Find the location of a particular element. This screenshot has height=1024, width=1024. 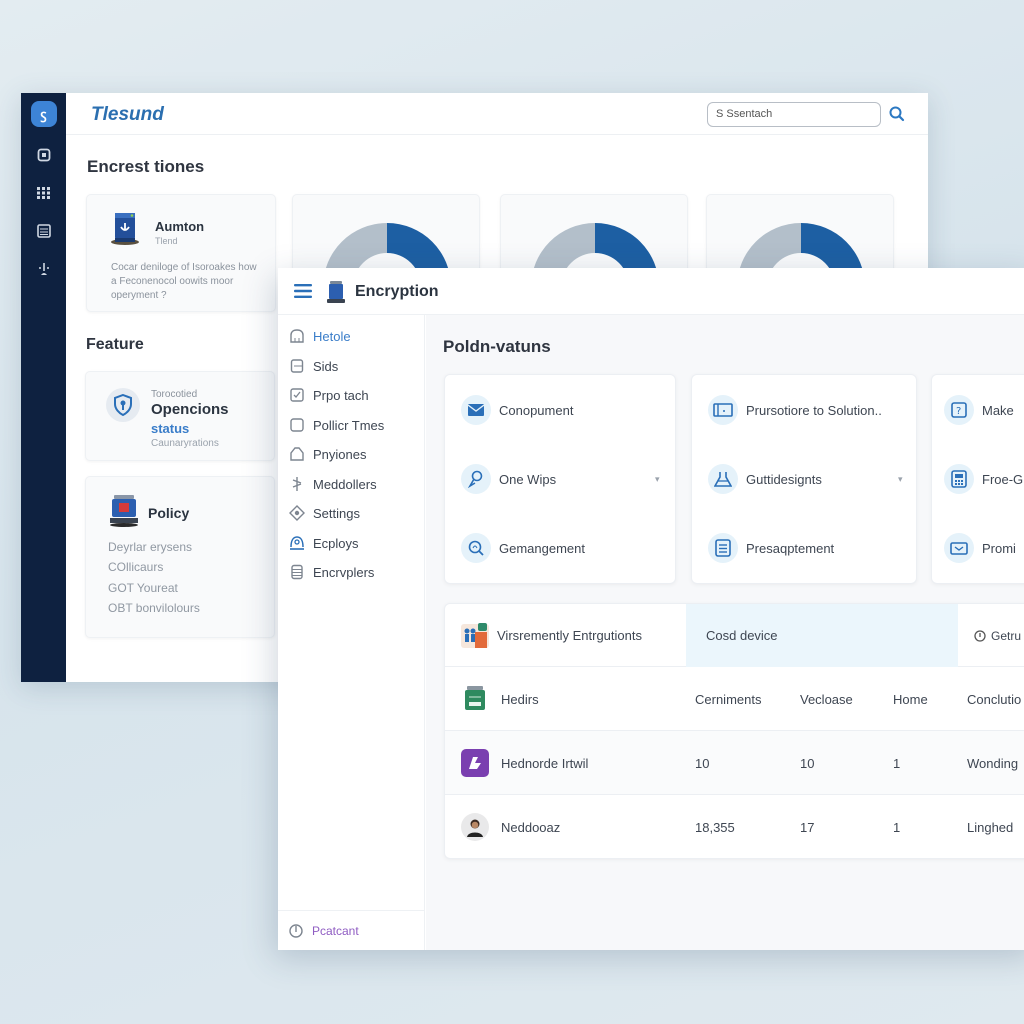

plug-icon is located at coordinates (44, 269).